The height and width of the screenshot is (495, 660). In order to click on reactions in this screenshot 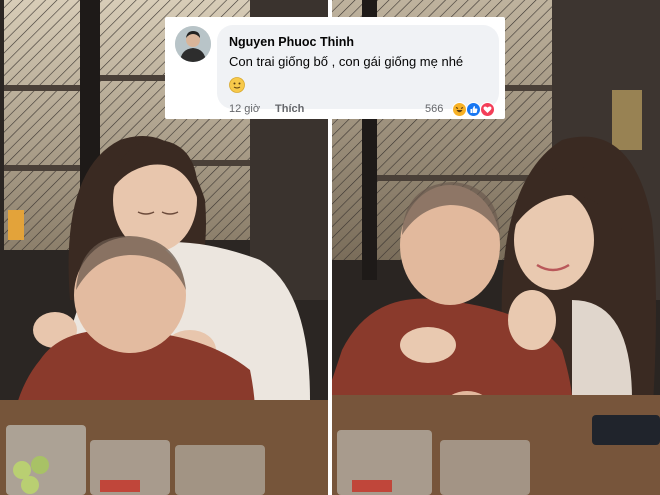, I will do `click(477, 110)`.